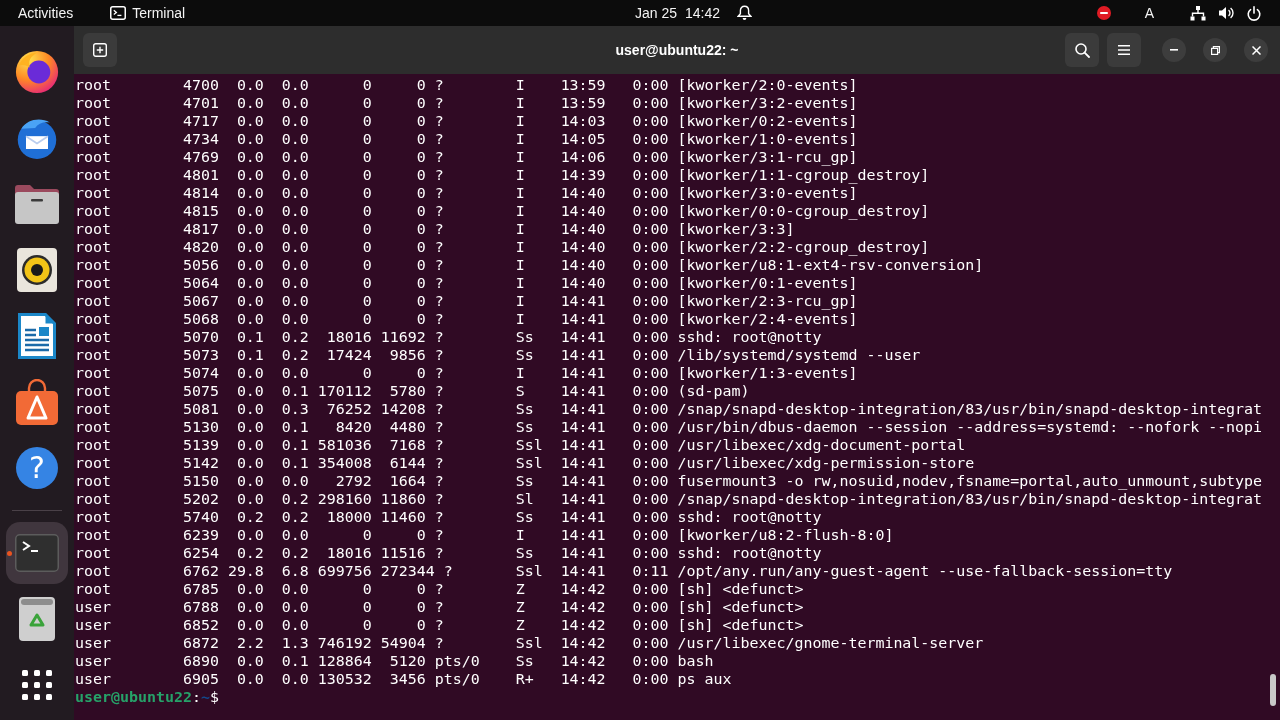 Image resolution: width=1280 pixels, height=720 pixels. What do you see at coordinates (448, 553) in the screenshot?
I see `terminal-line: root 6254 0.2 0.2 18016 11516 ? Ss 14:41 0:00 sshd: root@notty` at bounding box center [448, 553].